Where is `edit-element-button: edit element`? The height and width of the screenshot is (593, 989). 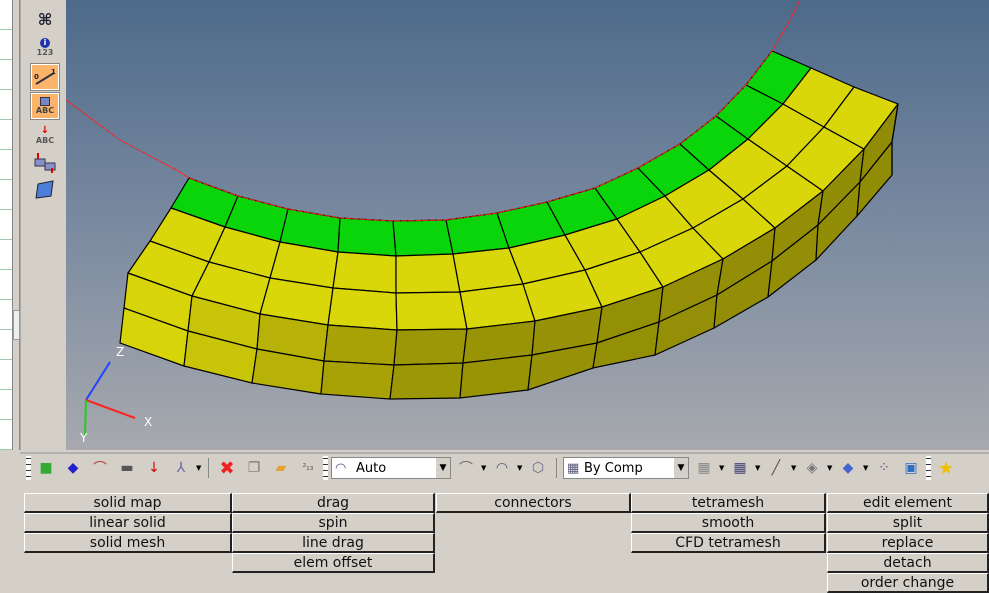 edit-element-button: edit element is located at coordinates (908, 503).